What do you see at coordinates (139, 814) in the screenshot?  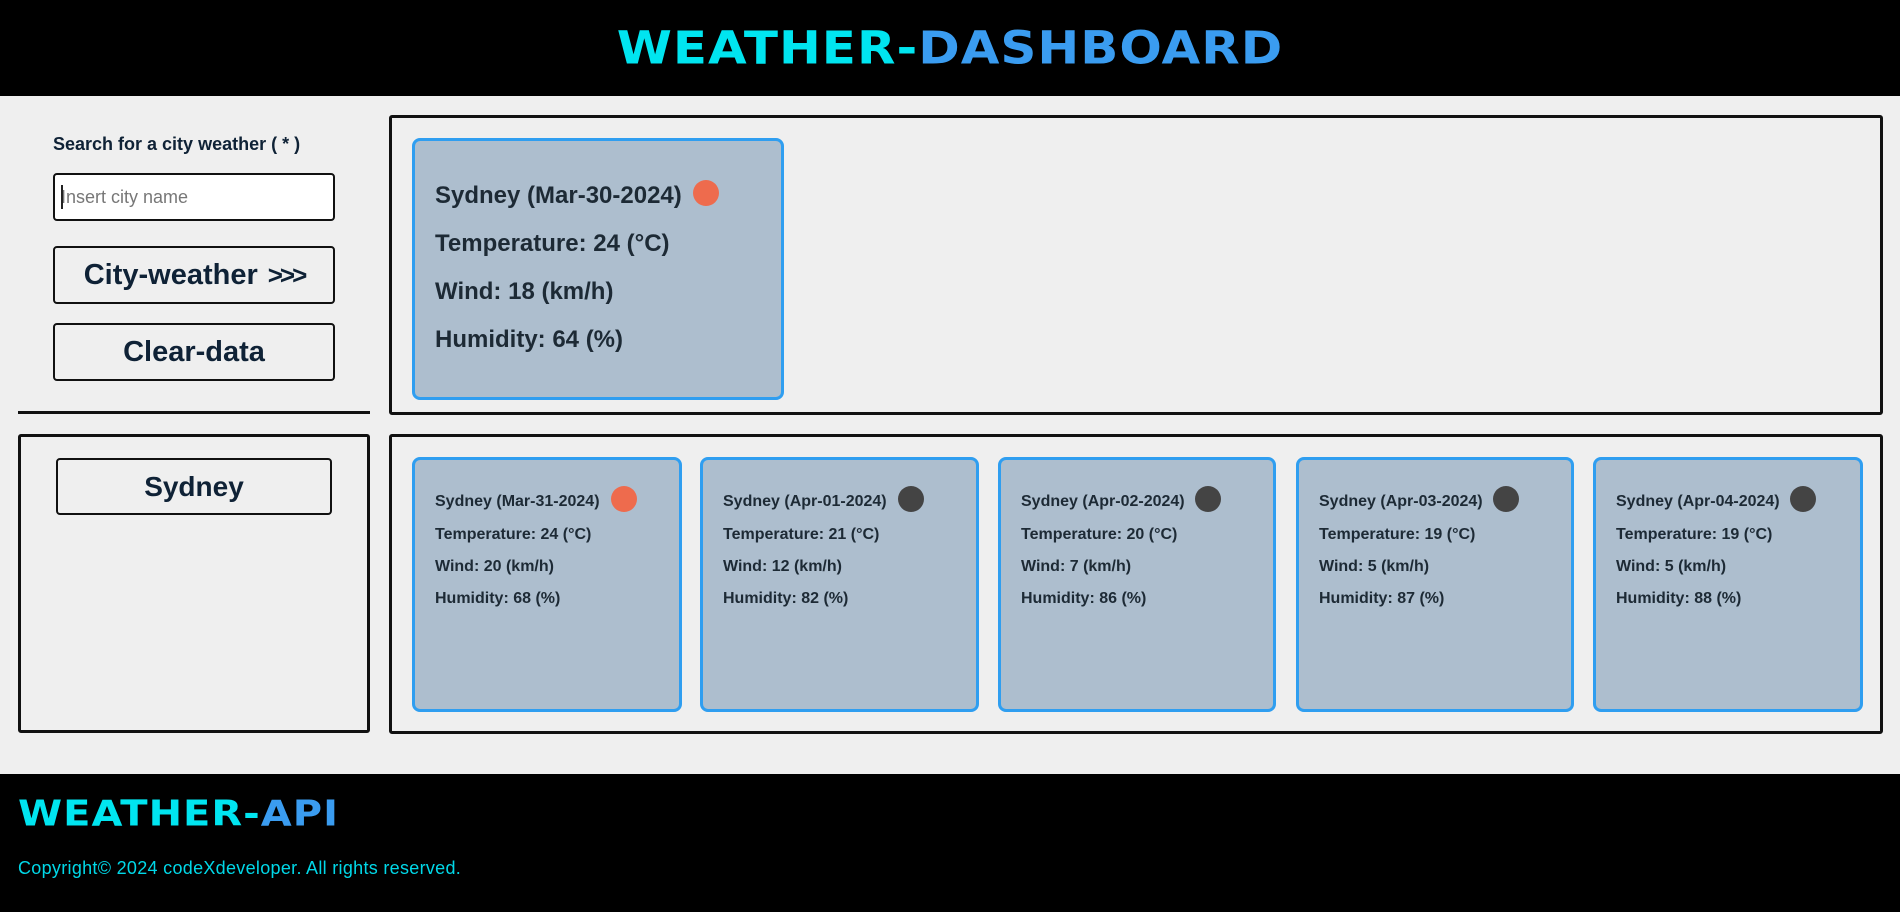 I see `footer-title-part1: WEATHER-` at bounding box center [139, 814].